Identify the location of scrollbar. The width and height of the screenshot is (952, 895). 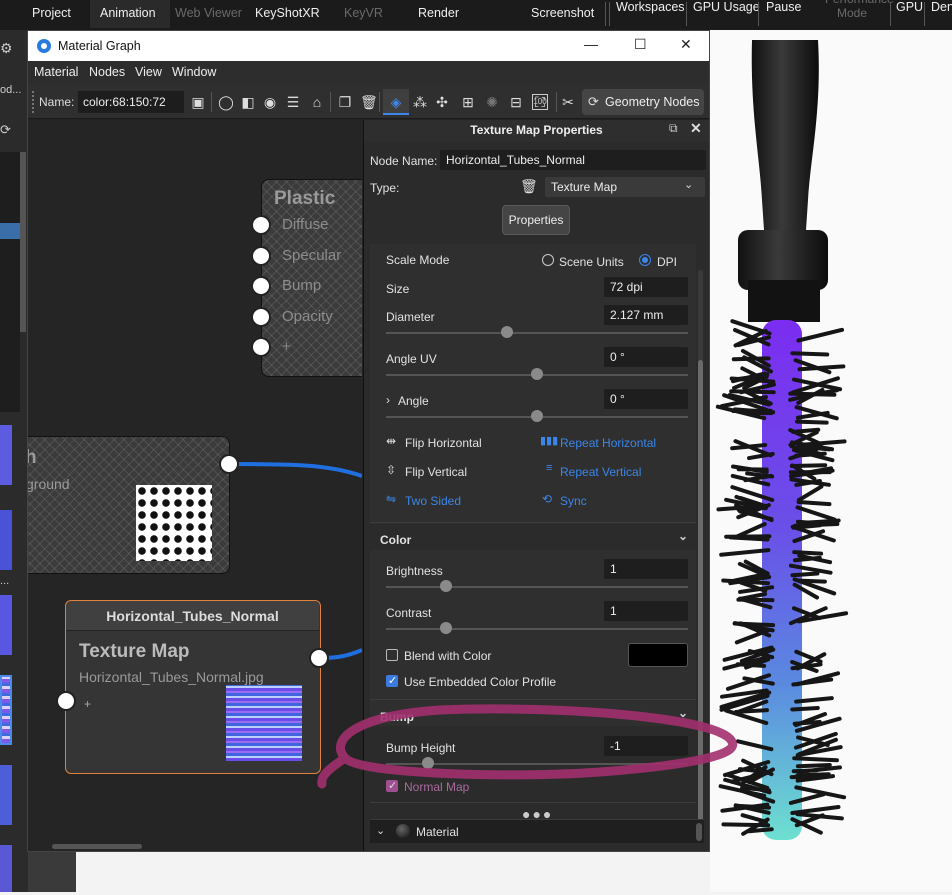
(23, 242).